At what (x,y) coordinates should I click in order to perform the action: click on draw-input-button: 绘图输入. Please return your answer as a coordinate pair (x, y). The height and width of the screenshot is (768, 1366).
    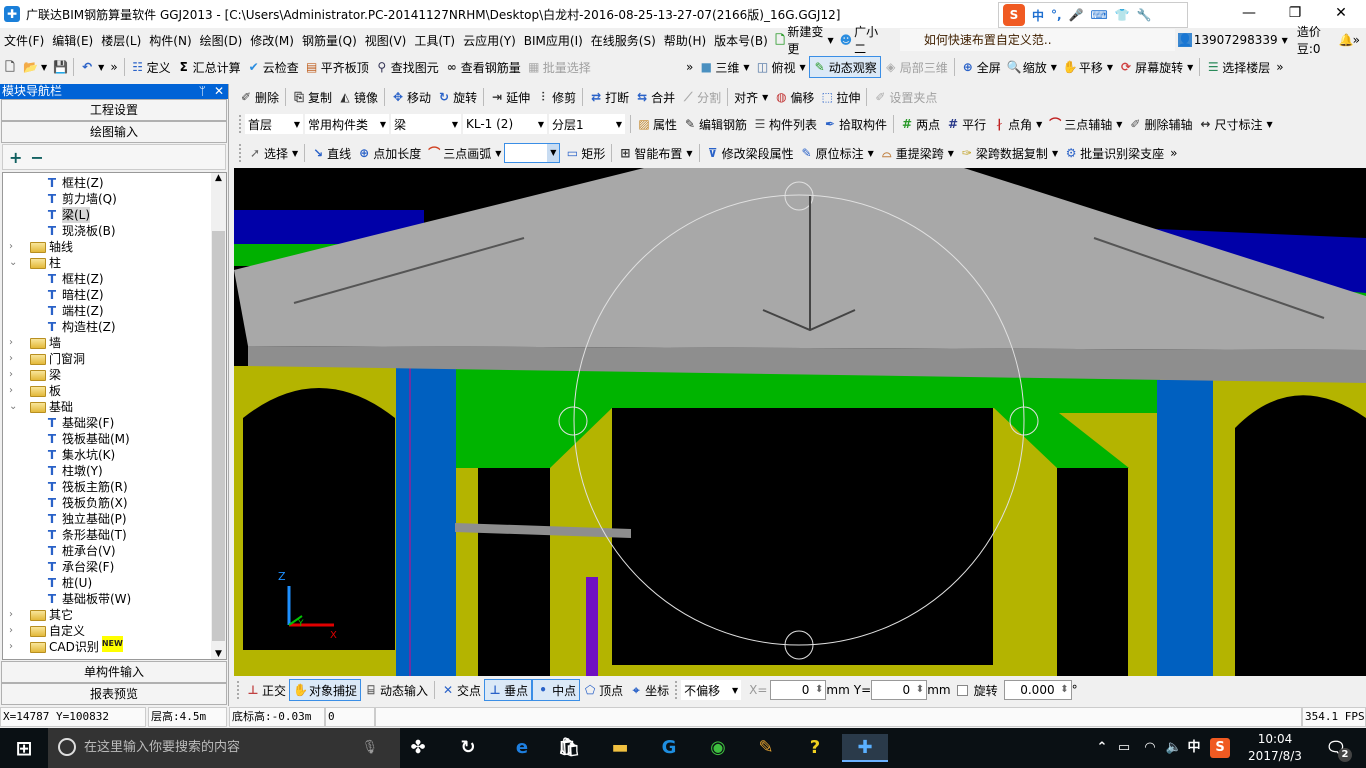
    Looking at the image, I should click on (114, 132).